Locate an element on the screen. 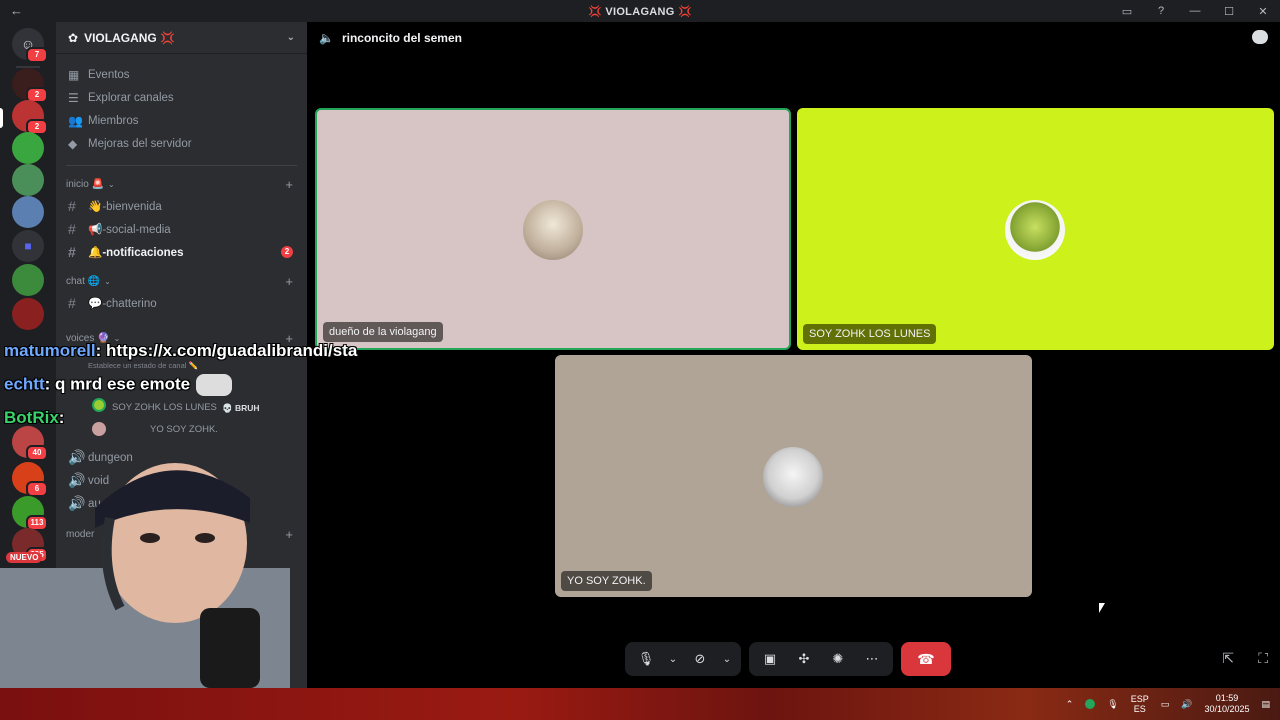 The width and height of the screenshot is (1280, 720). more-options-icon: ⋯ is located at coordinates (872, 659).